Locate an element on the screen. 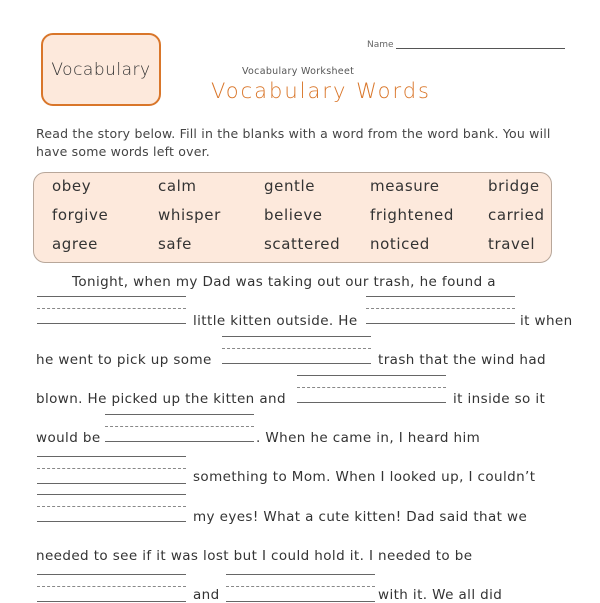 The width and height of the screenshot is (600, 603). story-text: and is located at coordinates (206, 595).